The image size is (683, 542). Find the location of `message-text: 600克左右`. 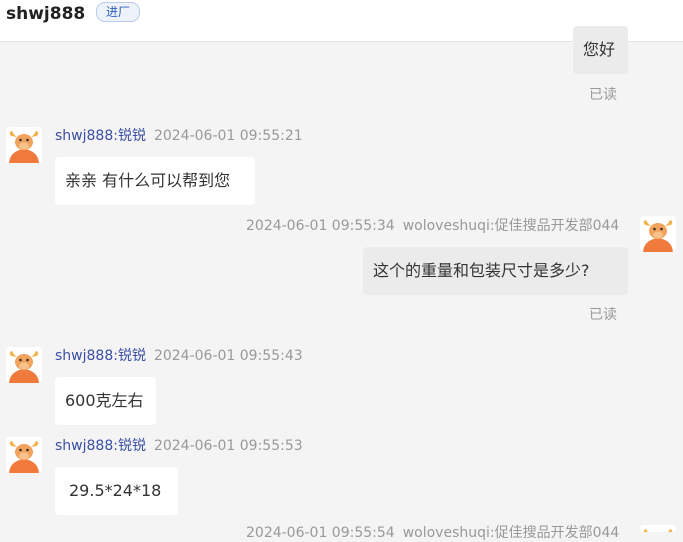

message-text: 600克左右 is located at coordinates (104, 400).